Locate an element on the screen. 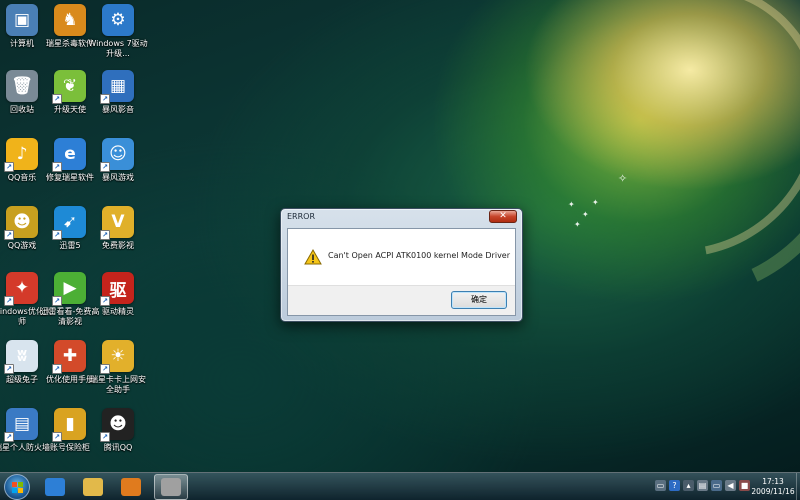 The height and width of the screenshot is (500, 800). taskbar-running-app-button is located at coordinates (171, 487).